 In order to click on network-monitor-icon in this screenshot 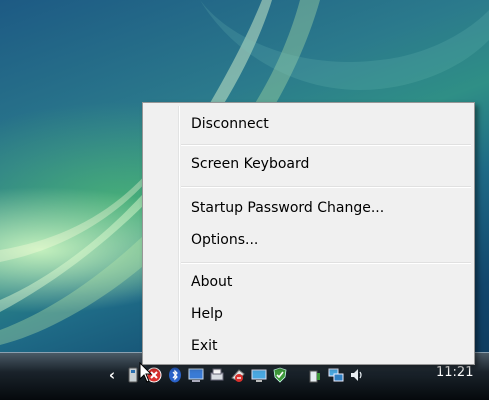, I will do `click(196, 375)`.